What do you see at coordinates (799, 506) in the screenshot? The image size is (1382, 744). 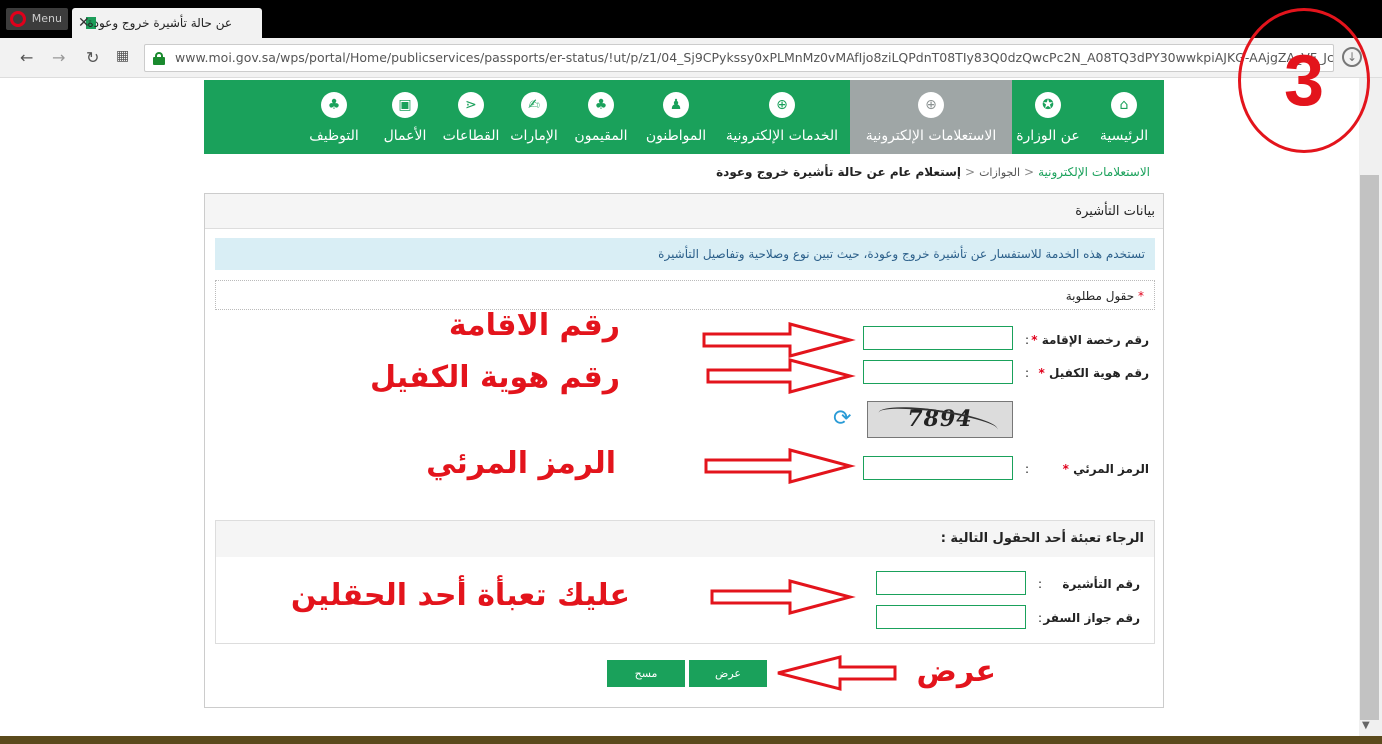 I see `annotation-arrows-layer` at bounding box center [799, 506].